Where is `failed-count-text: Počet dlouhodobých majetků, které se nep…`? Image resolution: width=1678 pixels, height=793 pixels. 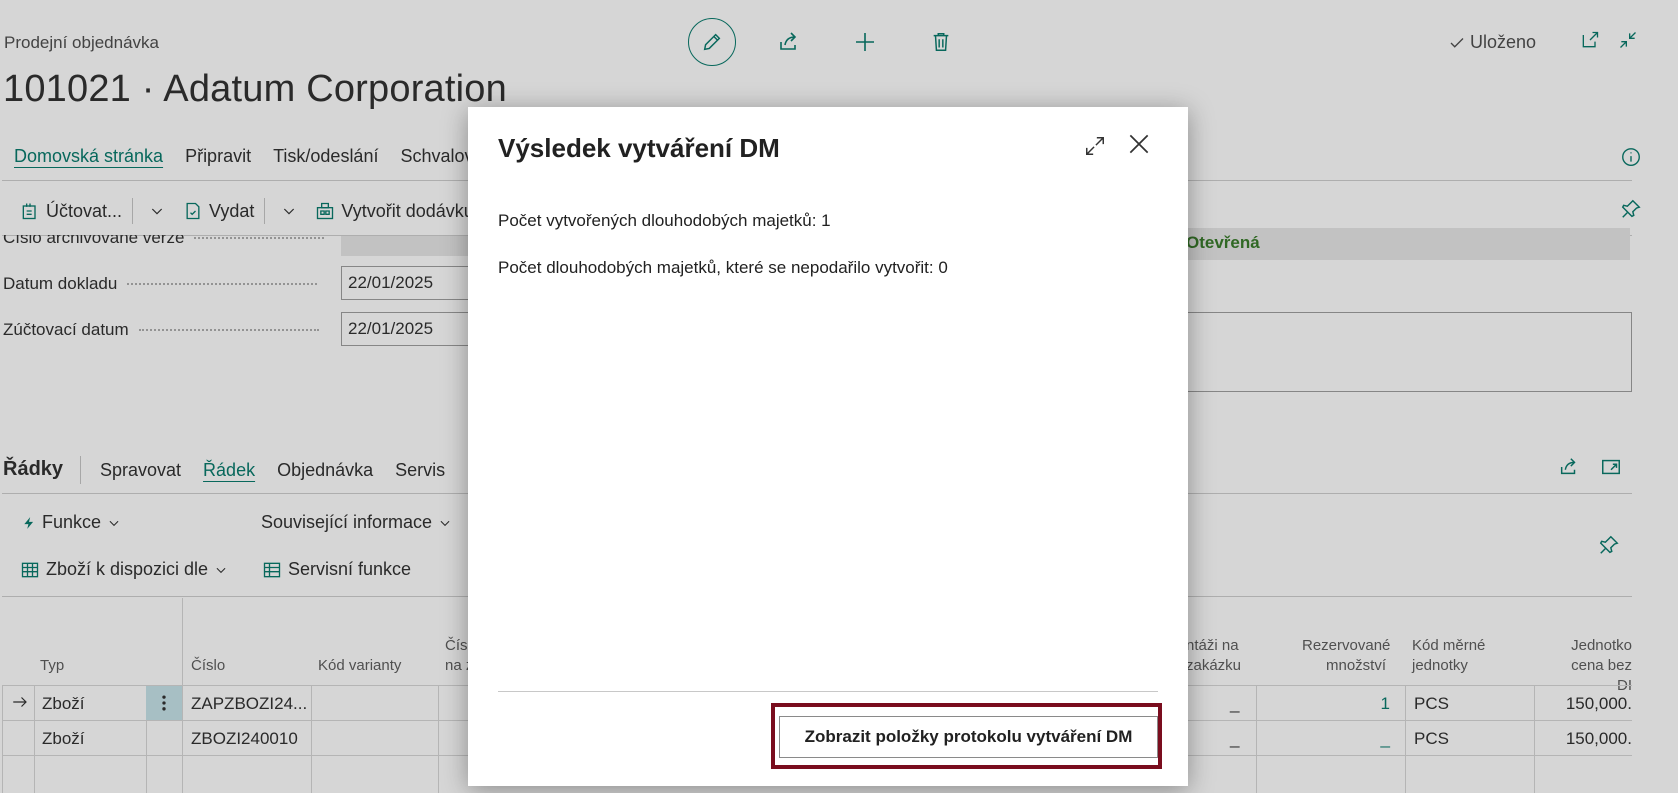
failed-count-text: Počet dlouhodobých majetků, které se nep… is located at coordinates (723, 267).